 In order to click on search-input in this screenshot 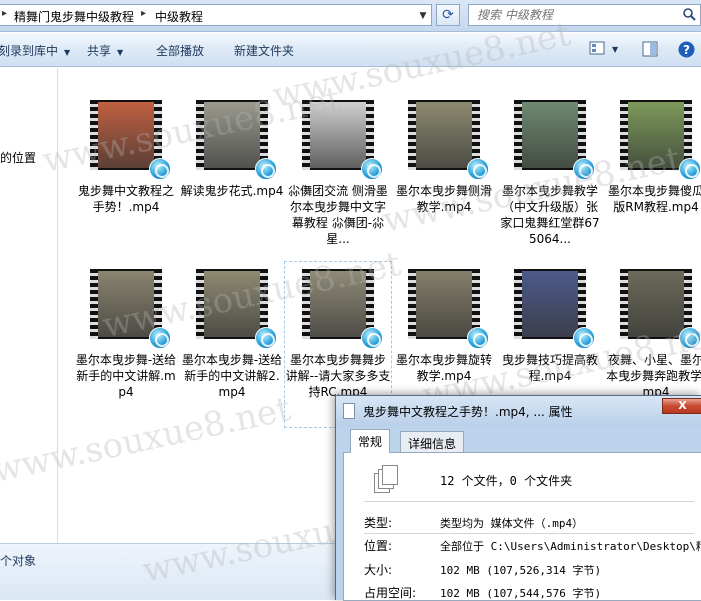, I will do `click(569, 15)`.